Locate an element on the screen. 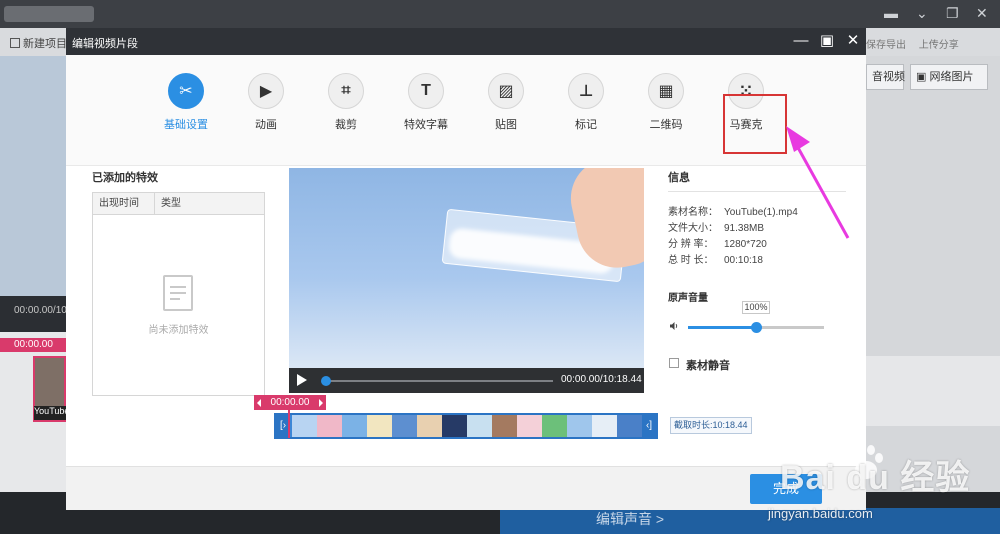 This screenshot has height=534, width=1000. tab-effect-subtitle: T 特效字幕 is located at coordinates (426, 102).